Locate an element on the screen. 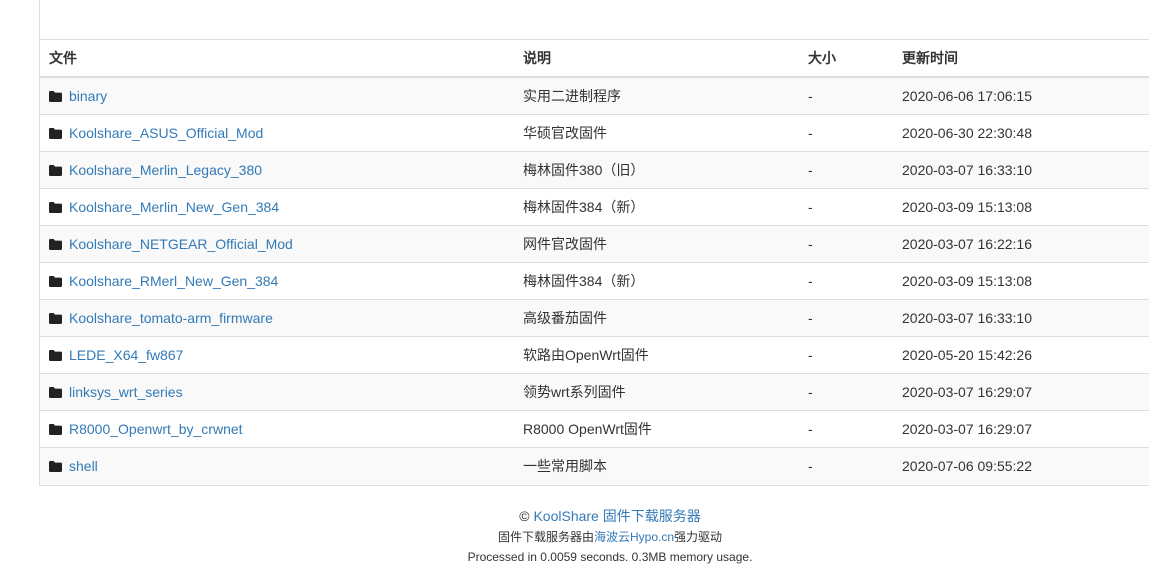  folder-link: R8000_Openwrt_by_crwnet is located at coordinates (156, 429).